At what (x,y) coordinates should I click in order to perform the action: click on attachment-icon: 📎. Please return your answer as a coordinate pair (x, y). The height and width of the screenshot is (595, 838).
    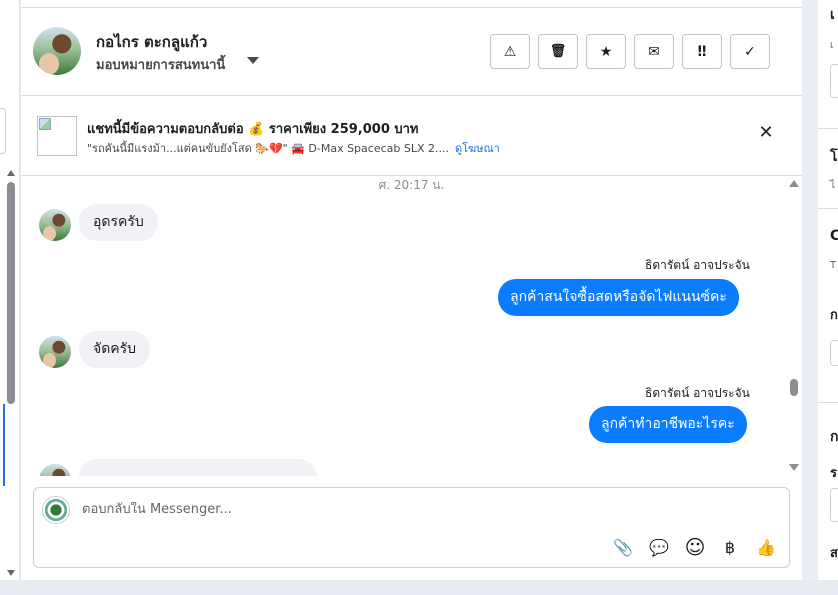
    Looking at the image, I should click on (623, 547).